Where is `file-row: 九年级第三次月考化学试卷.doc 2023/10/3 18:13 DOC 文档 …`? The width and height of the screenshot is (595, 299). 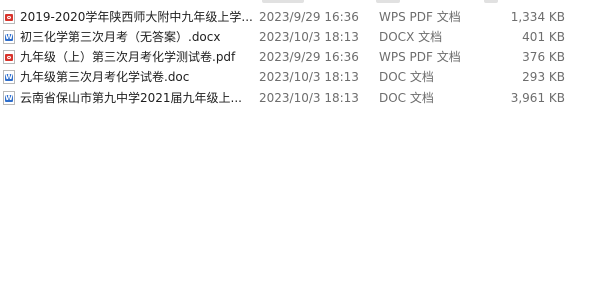 file-row: 九年级第三次月考化学试卷.doc 2023/10/3 18:13 DOC 文档 … is located at coordinates (297, 77).